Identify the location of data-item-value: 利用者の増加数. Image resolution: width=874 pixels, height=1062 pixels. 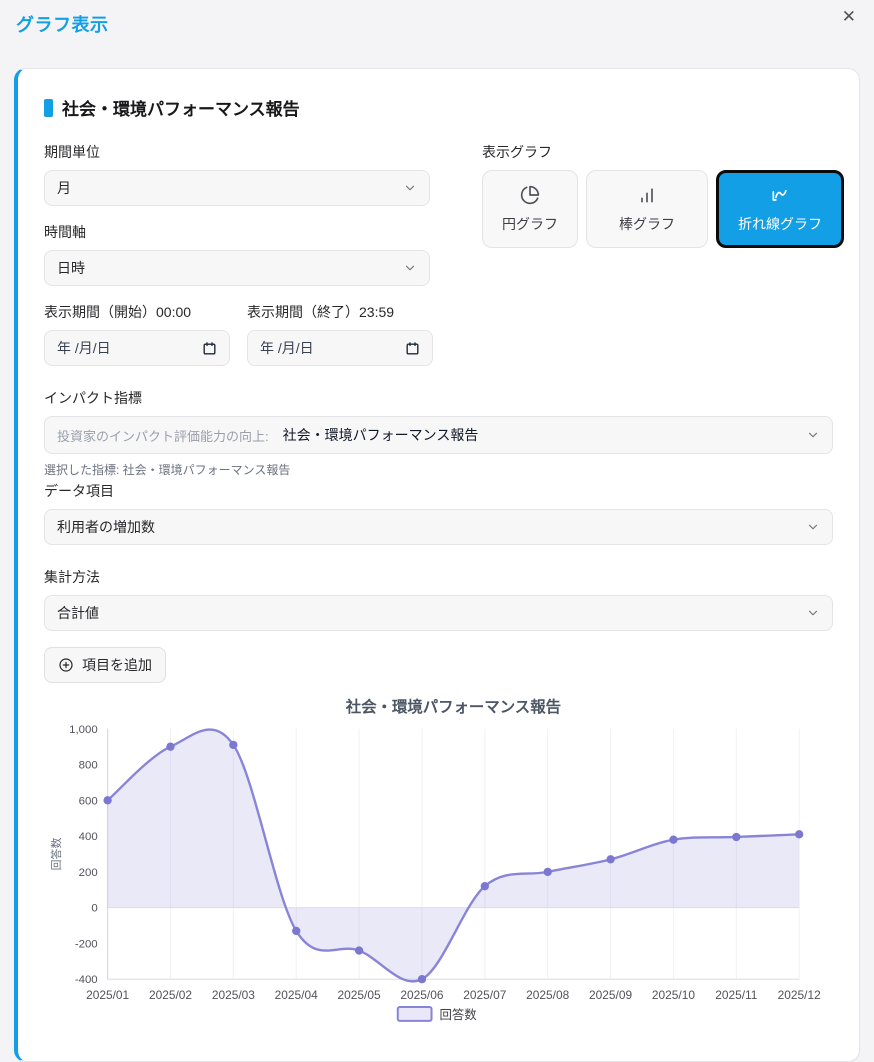
(106, 527).